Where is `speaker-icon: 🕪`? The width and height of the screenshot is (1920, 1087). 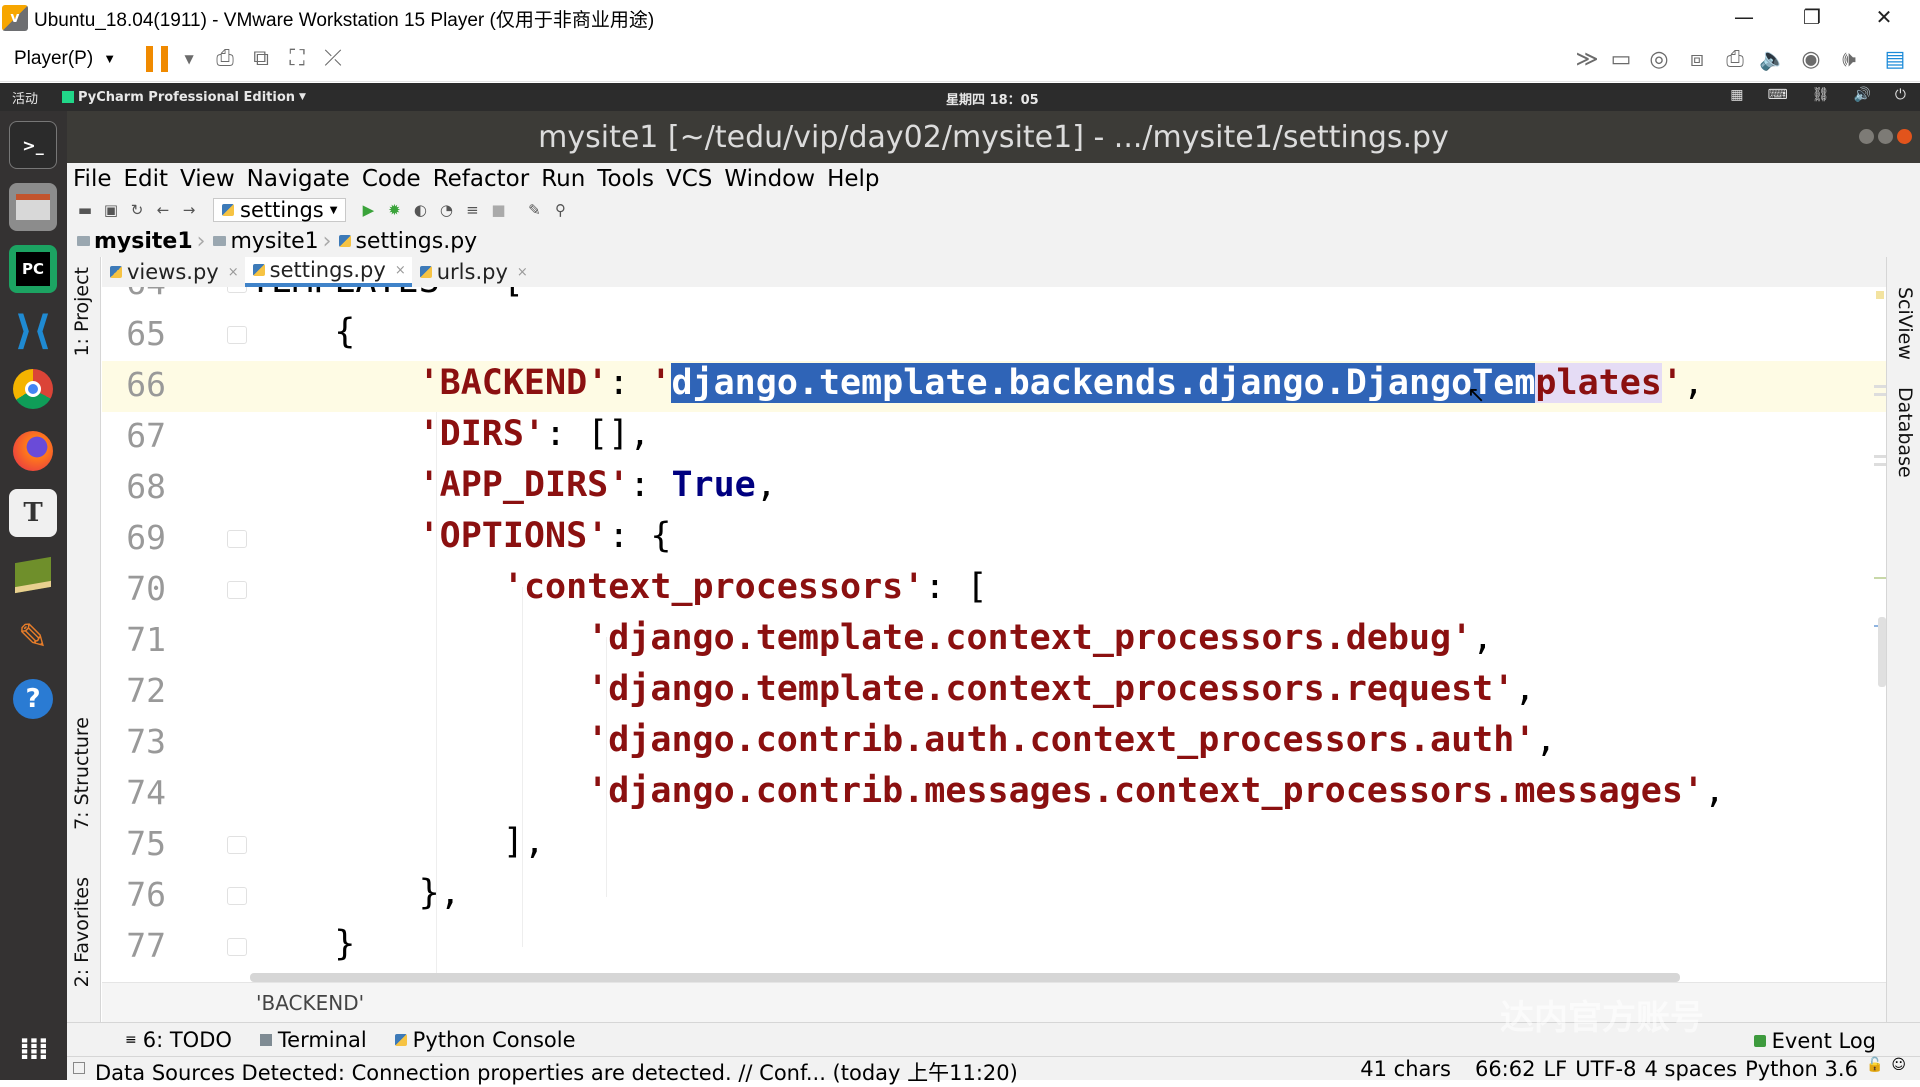
speaker-icon: 🕪 is located at coordinates (1849, 59).